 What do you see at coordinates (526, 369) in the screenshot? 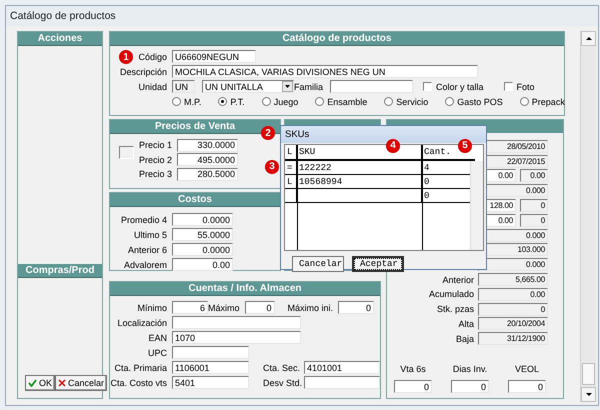
I see `field-label: VEOL` at bounding box center [526, 369].